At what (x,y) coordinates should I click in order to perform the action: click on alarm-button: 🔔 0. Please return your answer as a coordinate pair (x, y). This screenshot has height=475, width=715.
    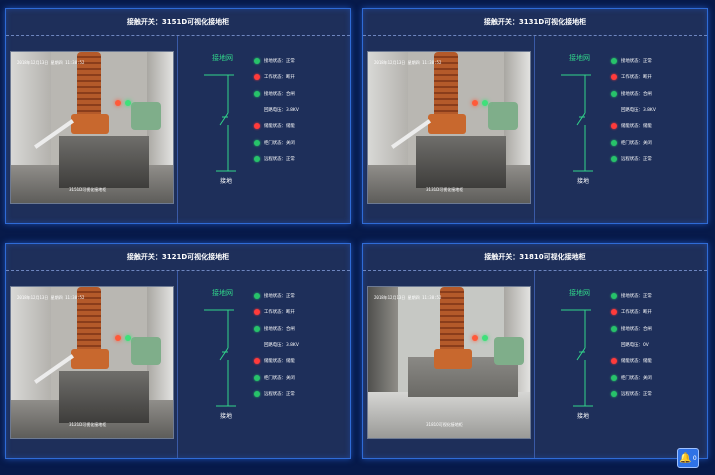
    Looking at the image, I should click on (688, 458).